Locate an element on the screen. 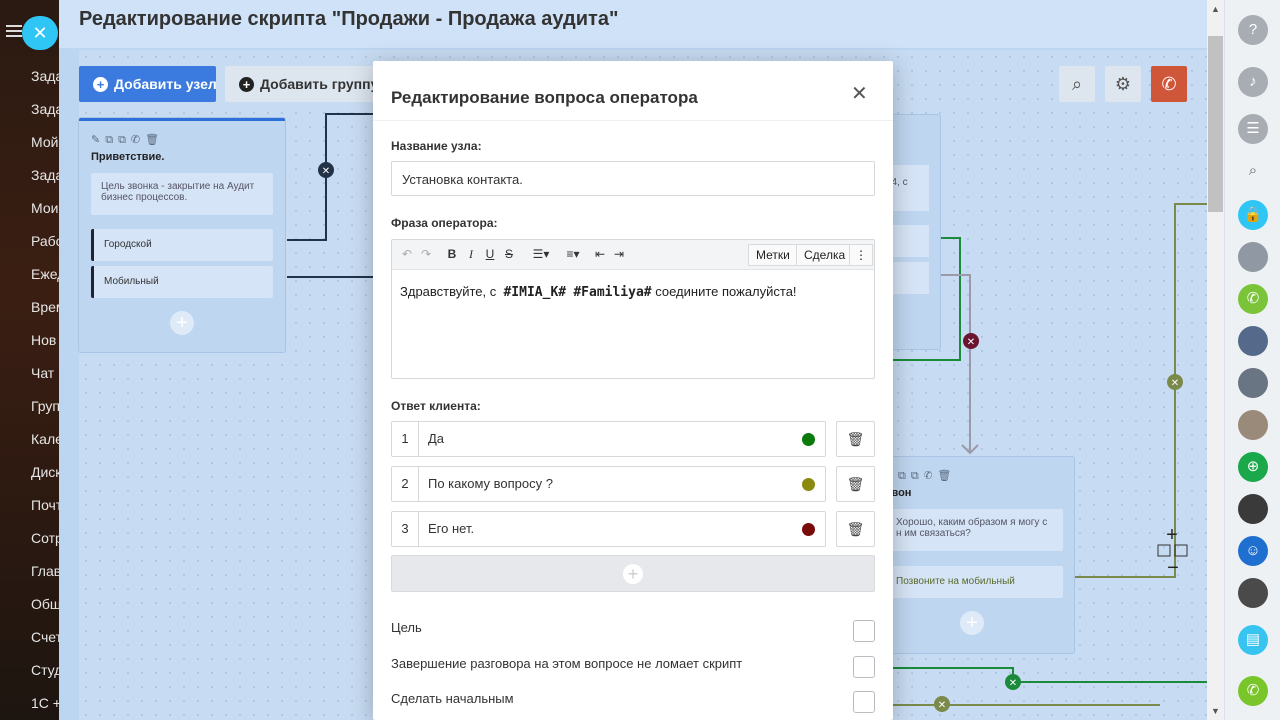 This screenshot has height=720, width=1280. more-icon: ⋮ is located at coordinates (861, 255).